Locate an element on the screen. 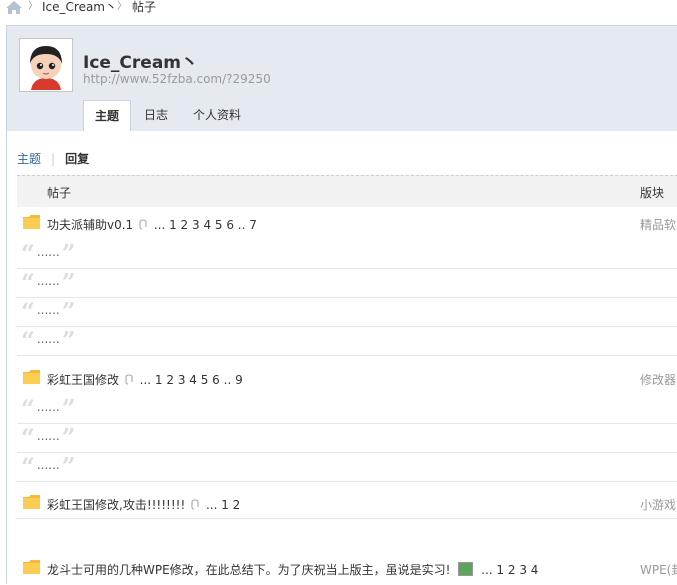 Image resolution: width=677 pixels, height=585 pixels. thread-pages: ... 1 2 3 4 5 6 .. 9 is located at coordinates (191, 380).